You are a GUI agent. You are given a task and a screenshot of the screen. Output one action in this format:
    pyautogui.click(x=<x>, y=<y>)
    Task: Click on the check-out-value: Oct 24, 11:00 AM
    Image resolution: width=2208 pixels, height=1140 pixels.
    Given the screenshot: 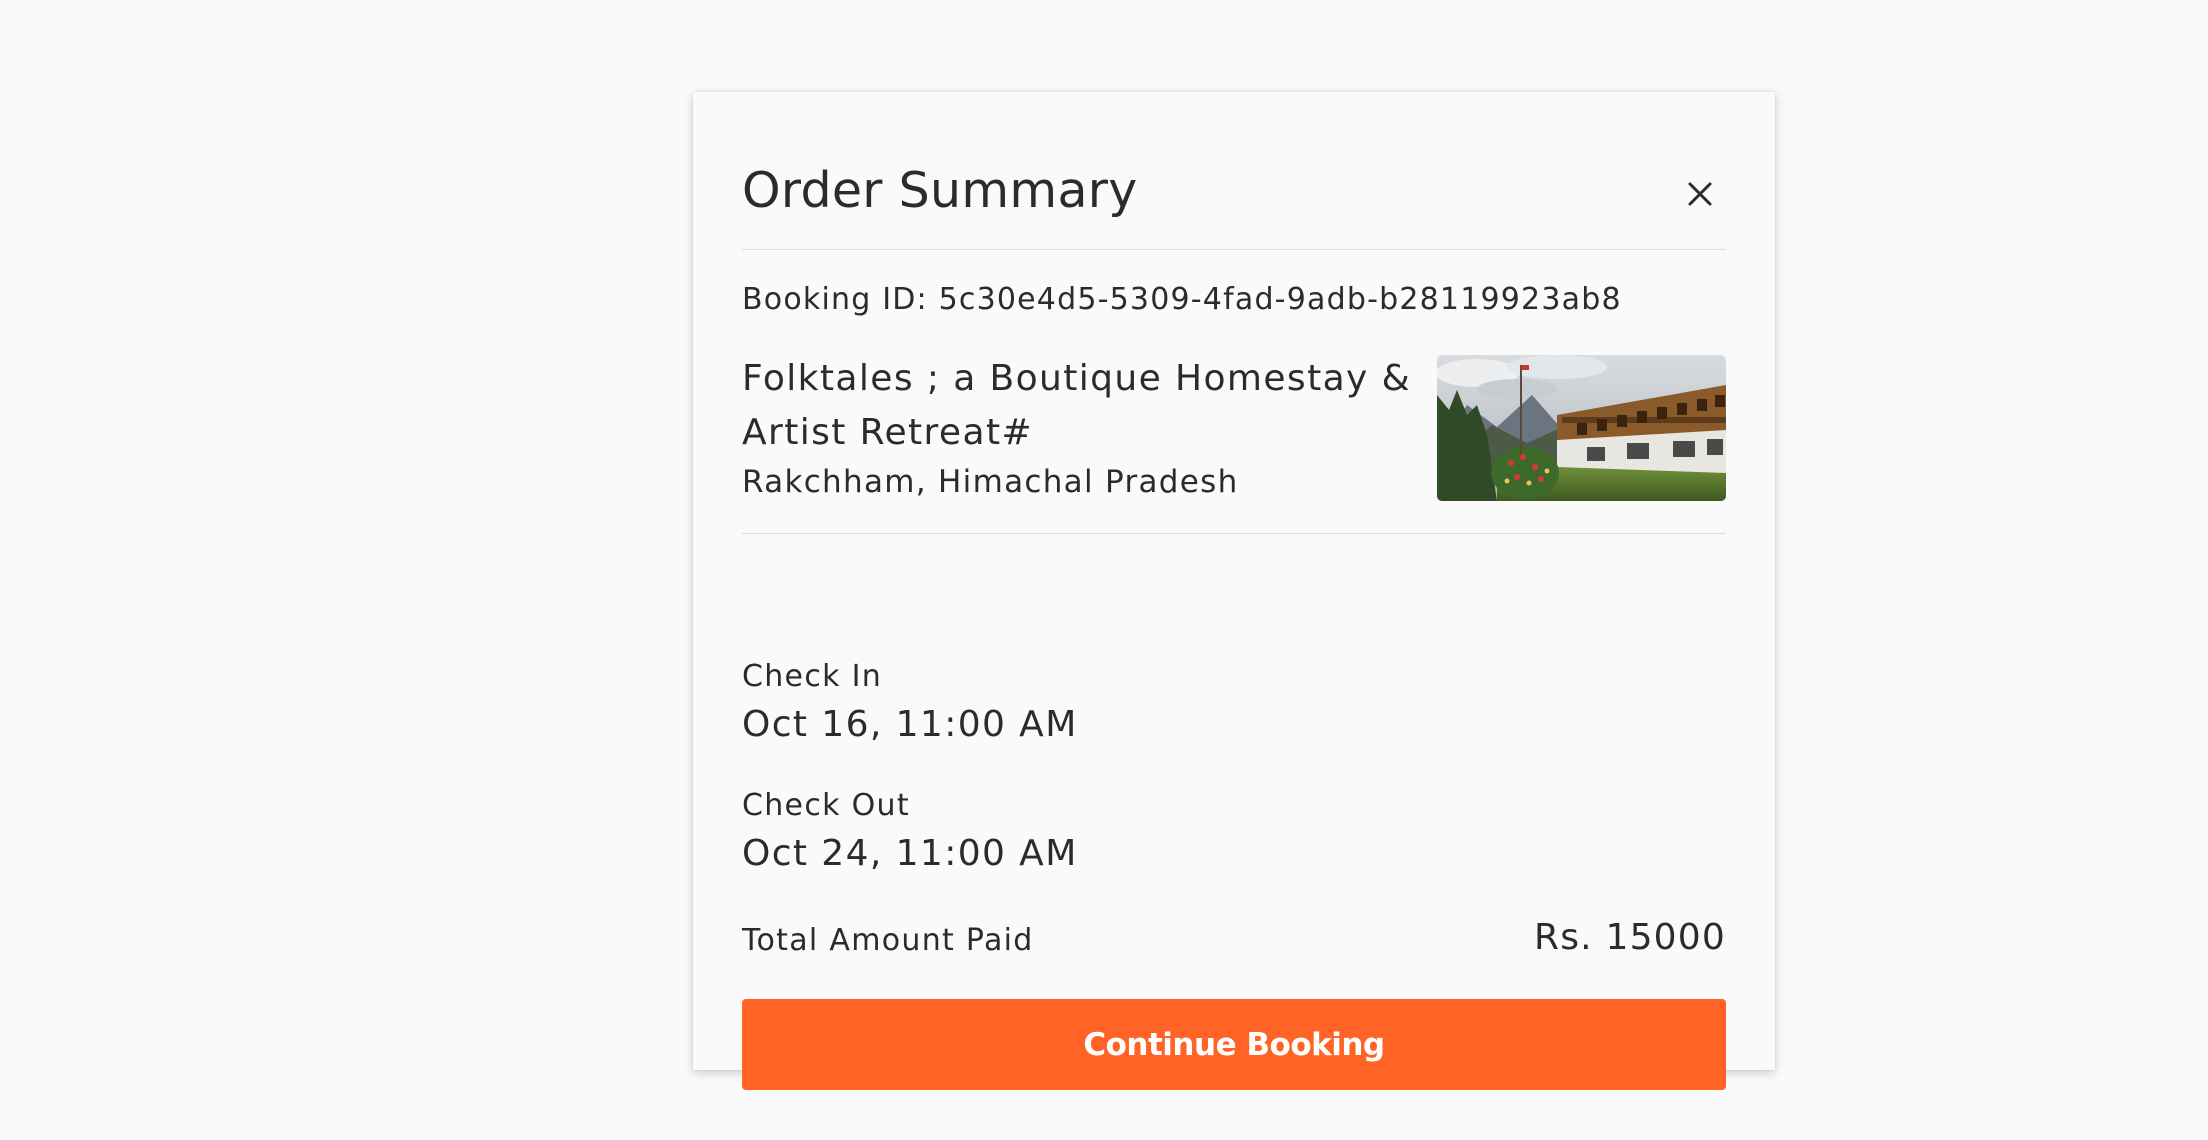 What is the action you would take?
    pyautogui.click(x=910, y=853)
    